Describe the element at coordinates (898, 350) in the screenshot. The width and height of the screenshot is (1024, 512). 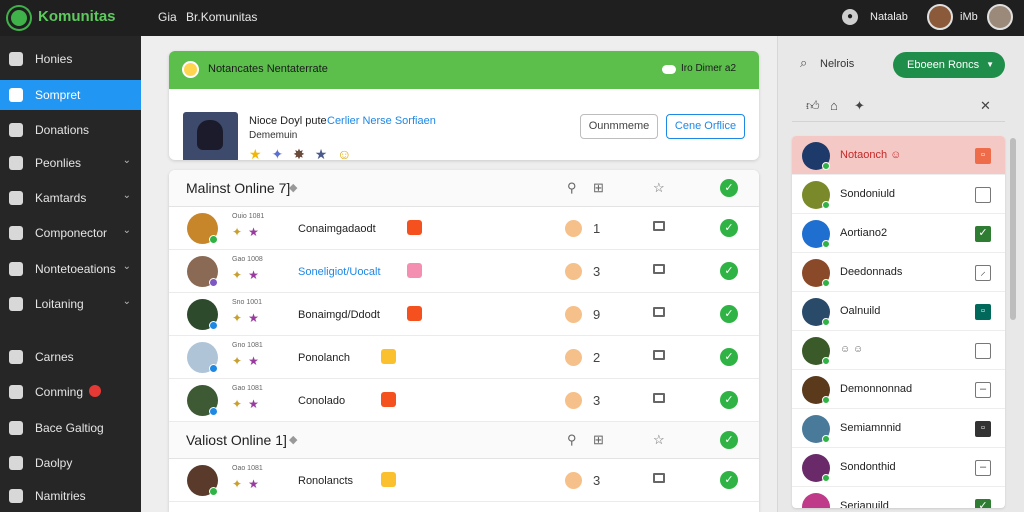
I see `list-item: ☺ ☺` at that location.